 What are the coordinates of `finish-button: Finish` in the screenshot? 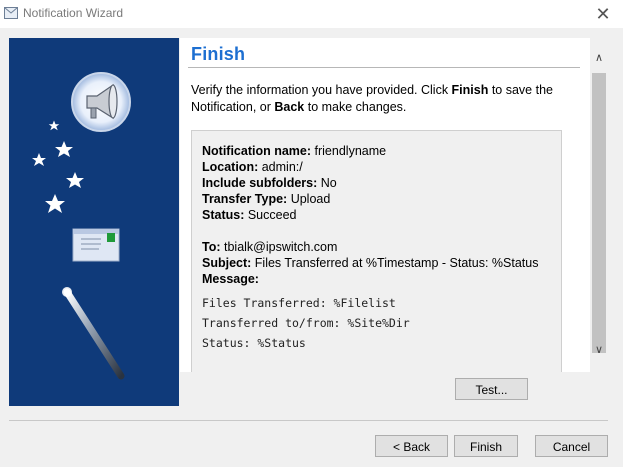 It's located at (486, 446).